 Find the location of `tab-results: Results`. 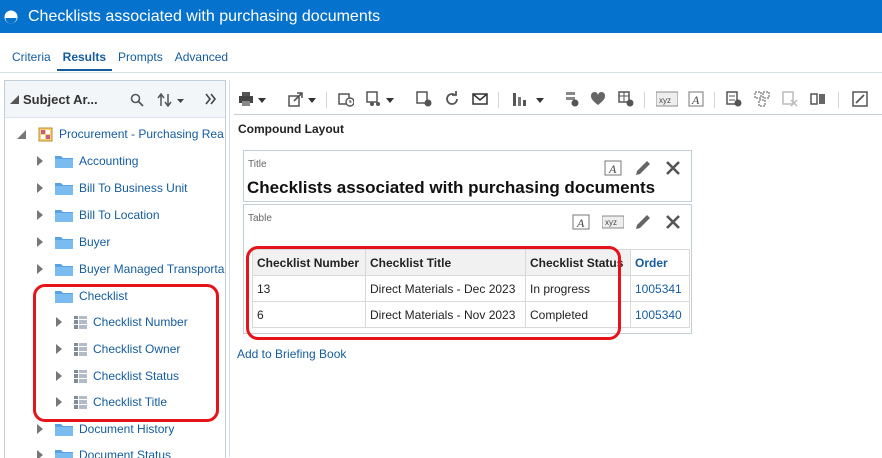

tab-results: Results is located at coordinates (84, 58).